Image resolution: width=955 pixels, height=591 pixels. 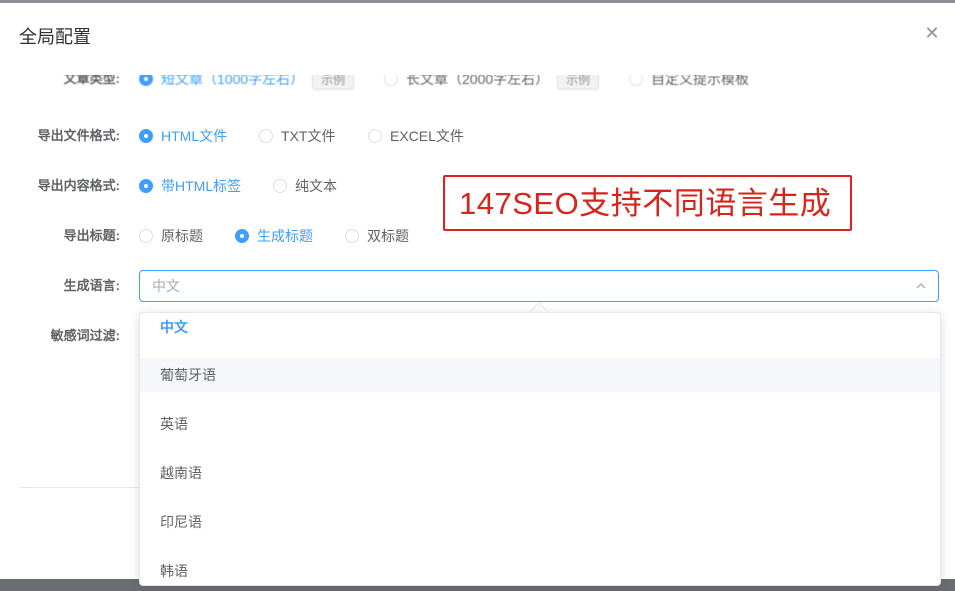 What do you see at coordinates (78, 185) in the screenshot?
I see `export-content-label: 导出内容格式:` at bounding box center [78, 185].